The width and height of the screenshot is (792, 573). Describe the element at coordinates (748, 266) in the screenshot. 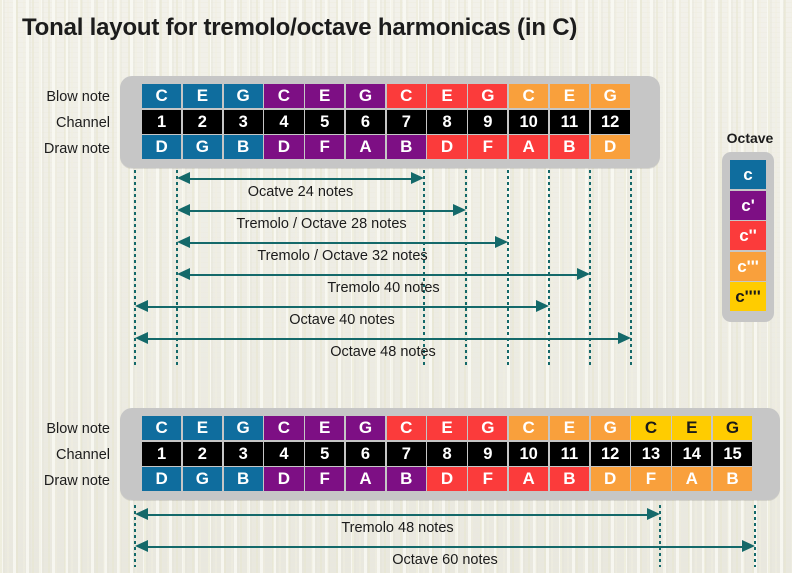

I see `legend-swatch: c'''` at that location.